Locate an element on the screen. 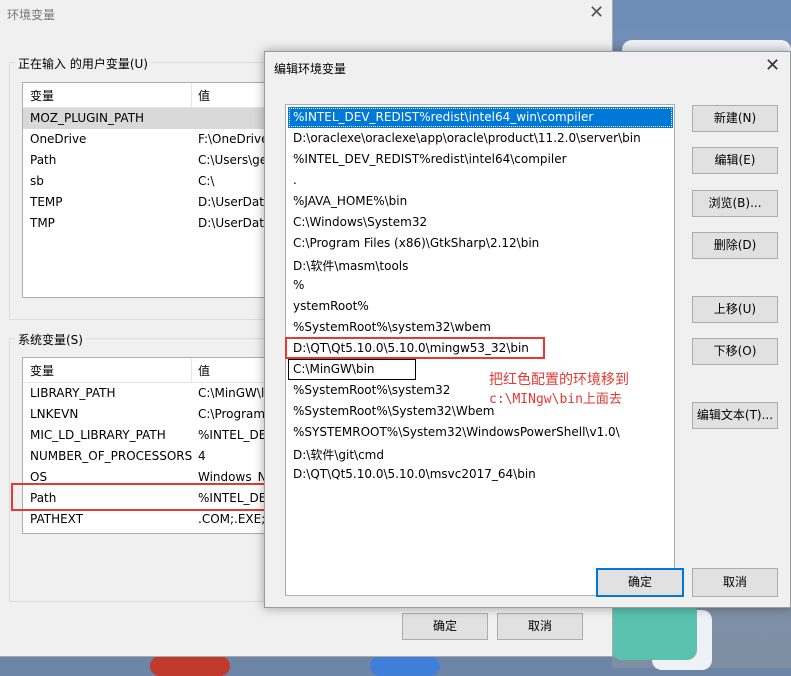 This screenshot has height=676, width=791. variable-name: LIBRARY_PATH is located at coordinates (73, 393).